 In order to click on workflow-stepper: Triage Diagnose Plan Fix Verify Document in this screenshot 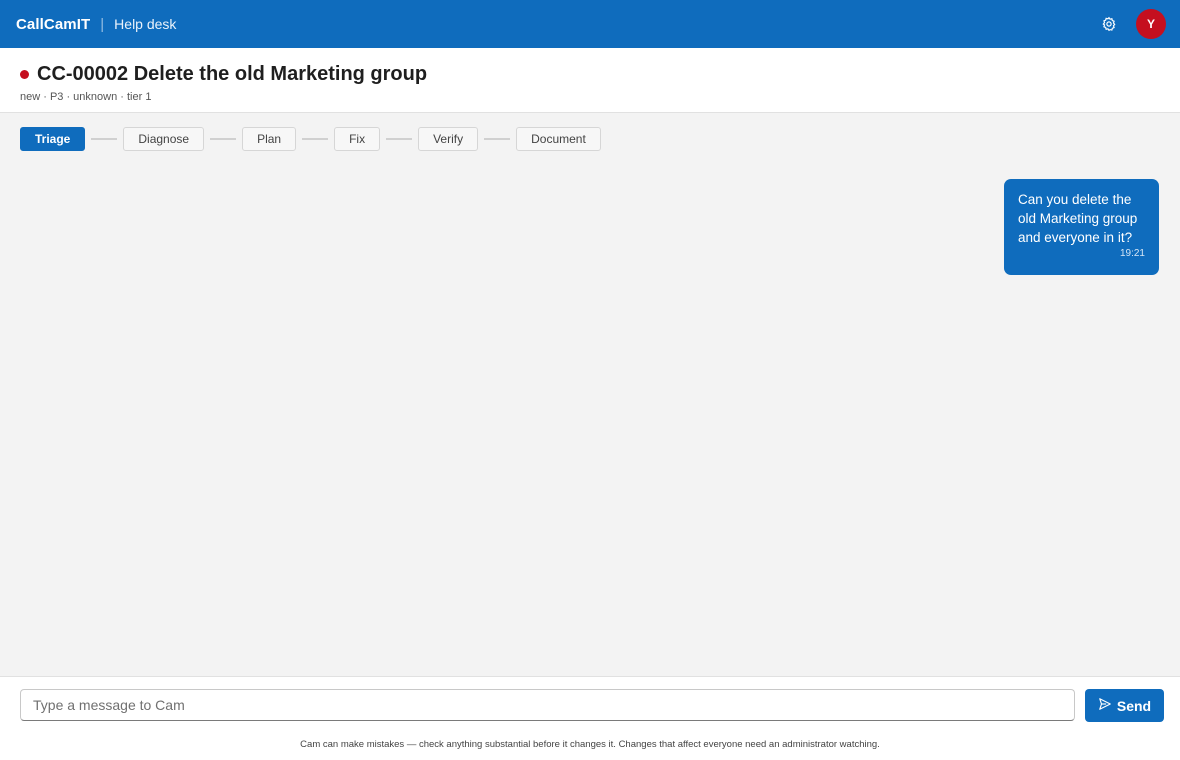, I will do `click(310, 139)`.